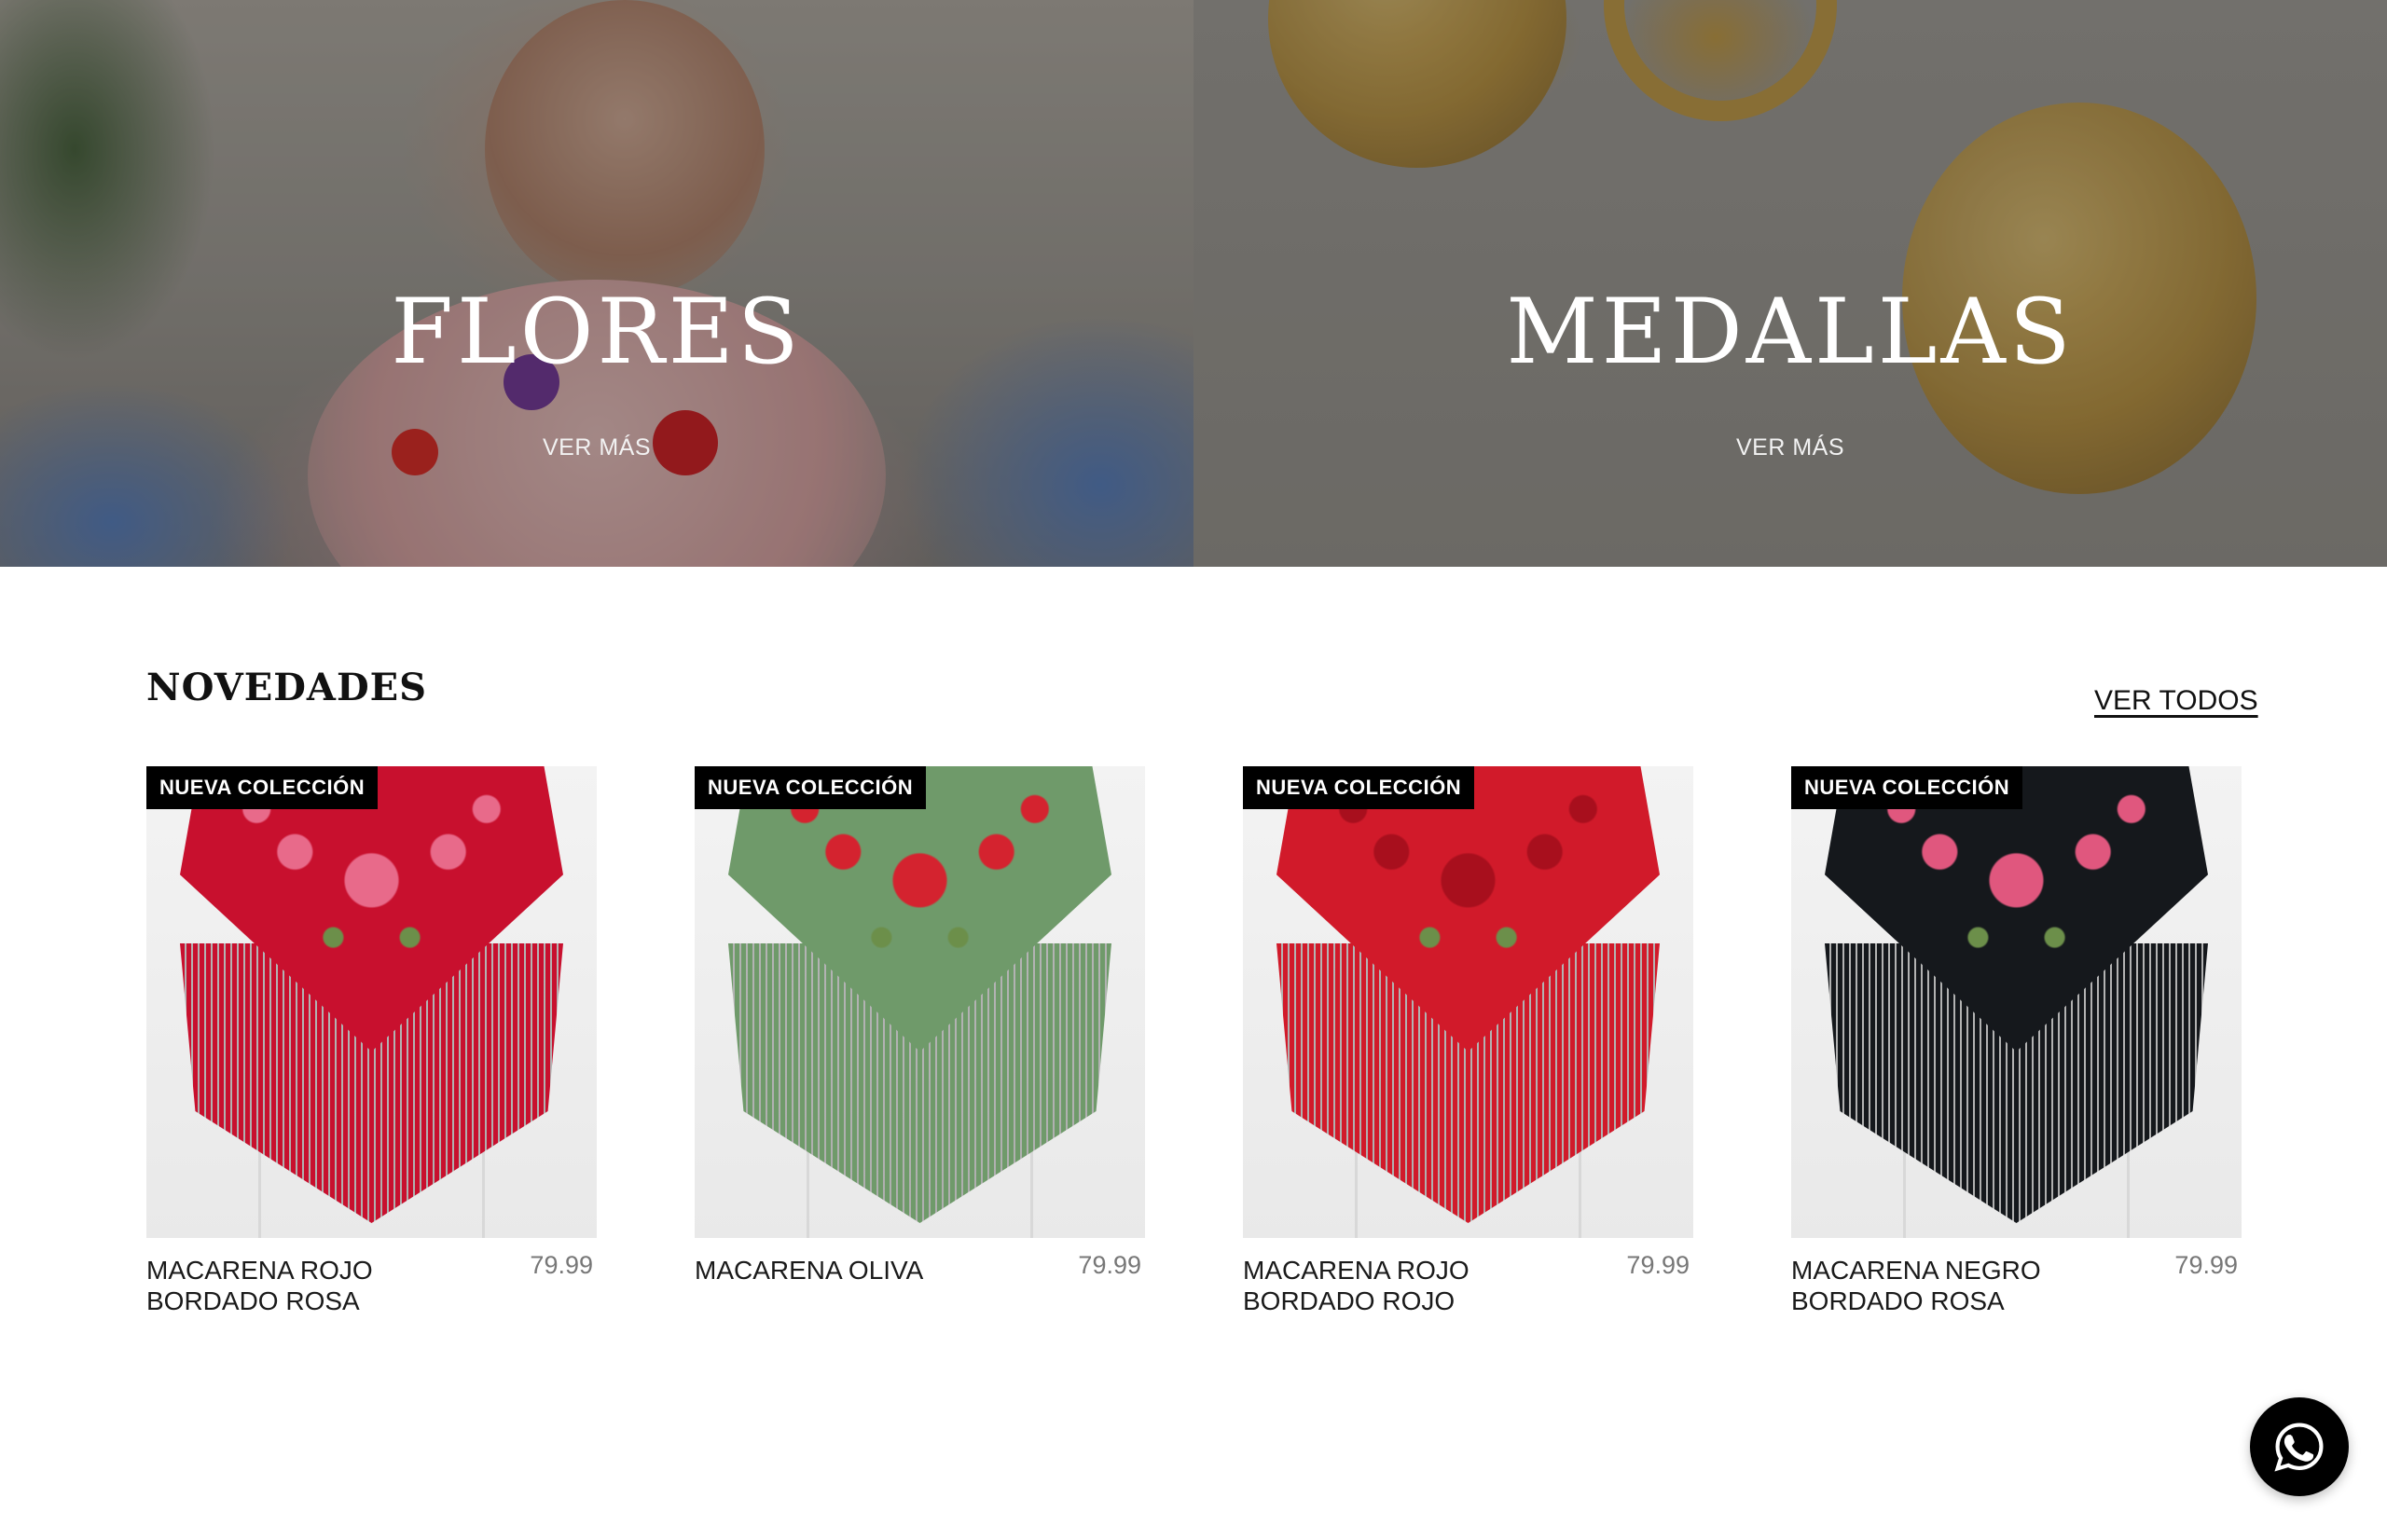 The width and height of the screenshot is (2387, 1540). Describe the element at coordinates (287, 687) in the screenshot. I see `section-title: NOVEDADES` at that location.